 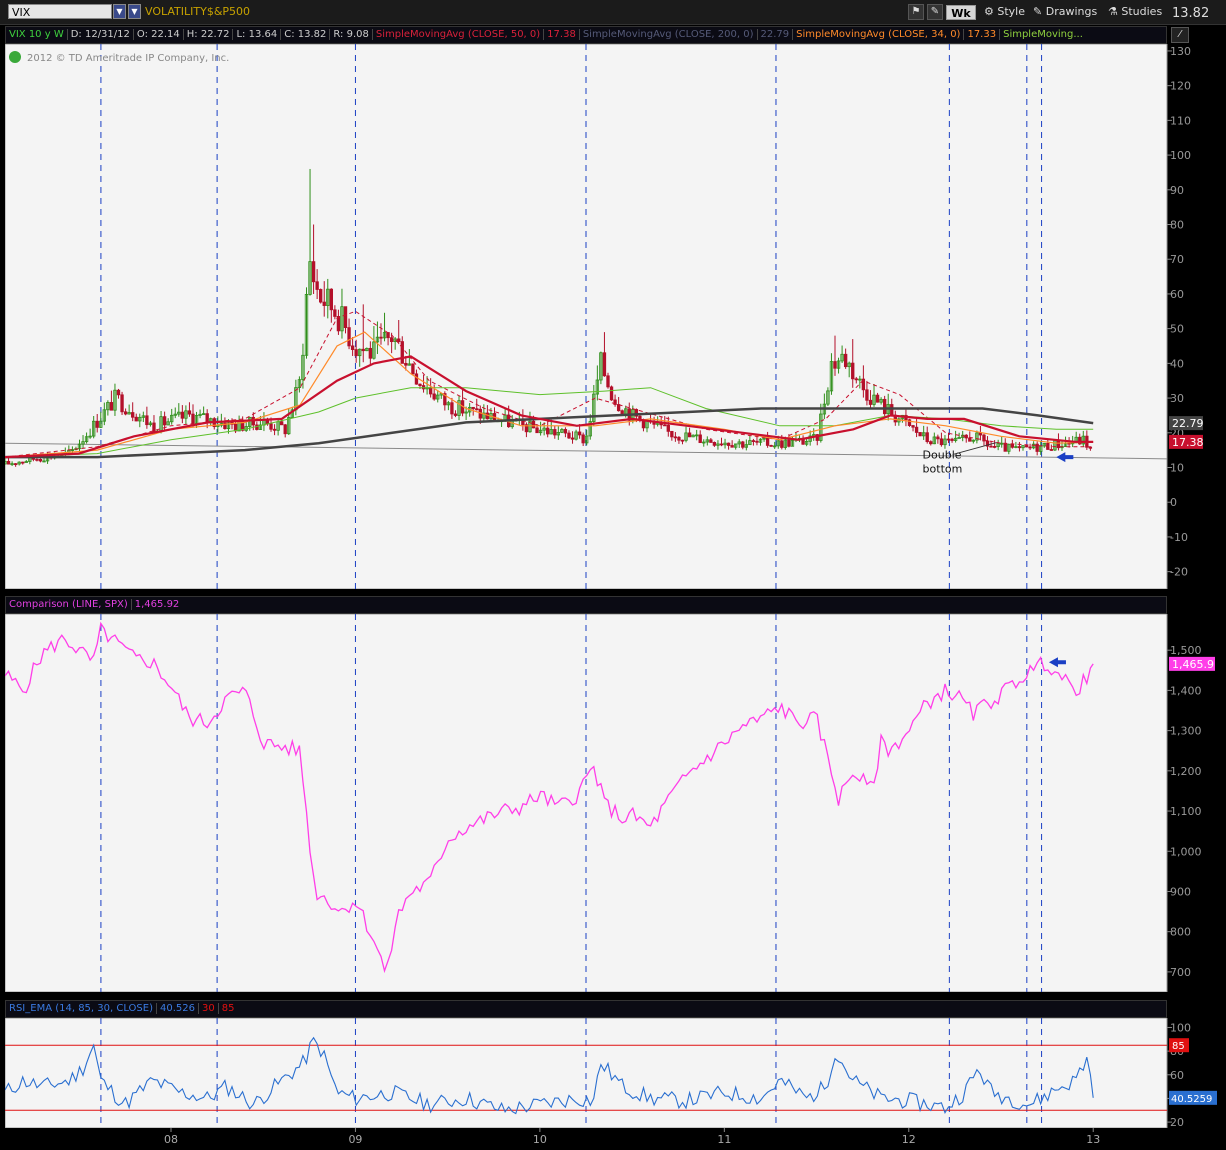 What do you see at coordinates (909, 1139) in the screenshot?
I see `time-tick-label: 12` at bounding box center [909, 1139].